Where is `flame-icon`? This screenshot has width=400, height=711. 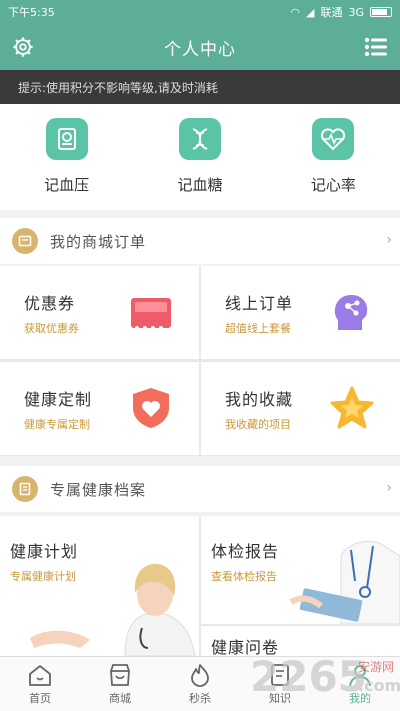
flame-icon is located at coordinates (200, 675).